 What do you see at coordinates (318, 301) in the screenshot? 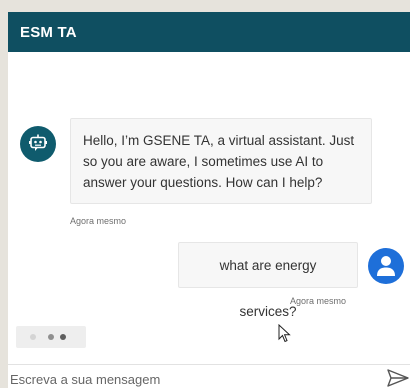
I see `user-message-timestamp: Agora mesmo` at bounding box center [318, 301].